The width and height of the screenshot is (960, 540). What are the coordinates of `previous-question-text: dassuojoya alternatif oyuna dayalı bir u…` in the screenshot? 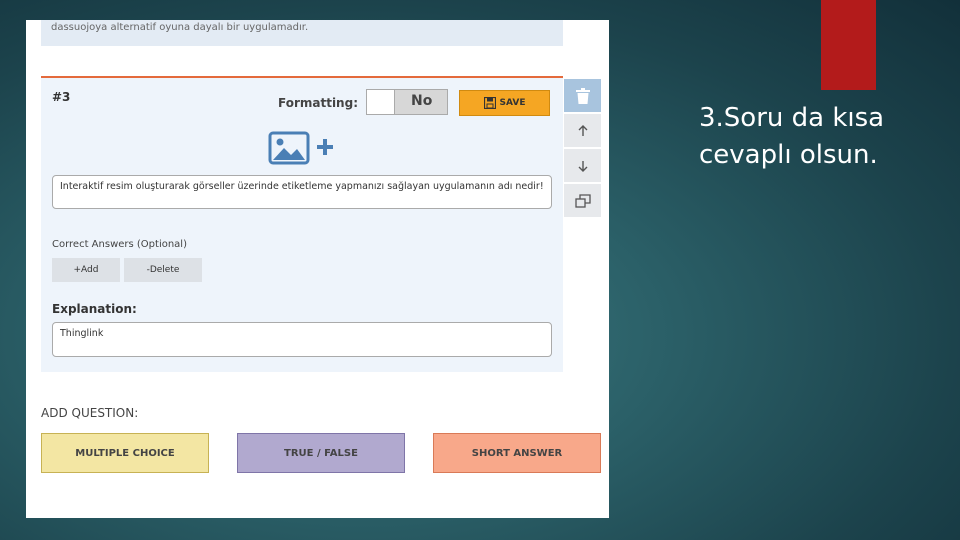 It's located at (180, 27).